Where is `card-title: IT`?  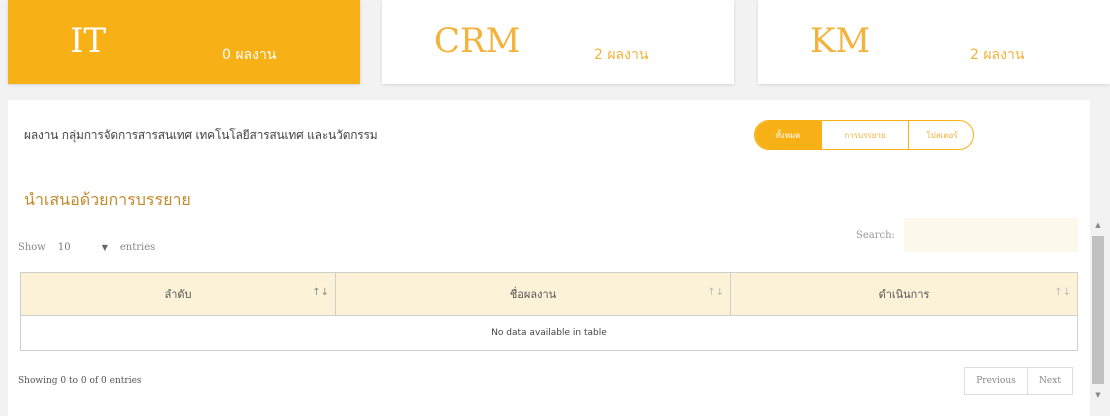
card-title: IT is located at coordinates (88, 41).